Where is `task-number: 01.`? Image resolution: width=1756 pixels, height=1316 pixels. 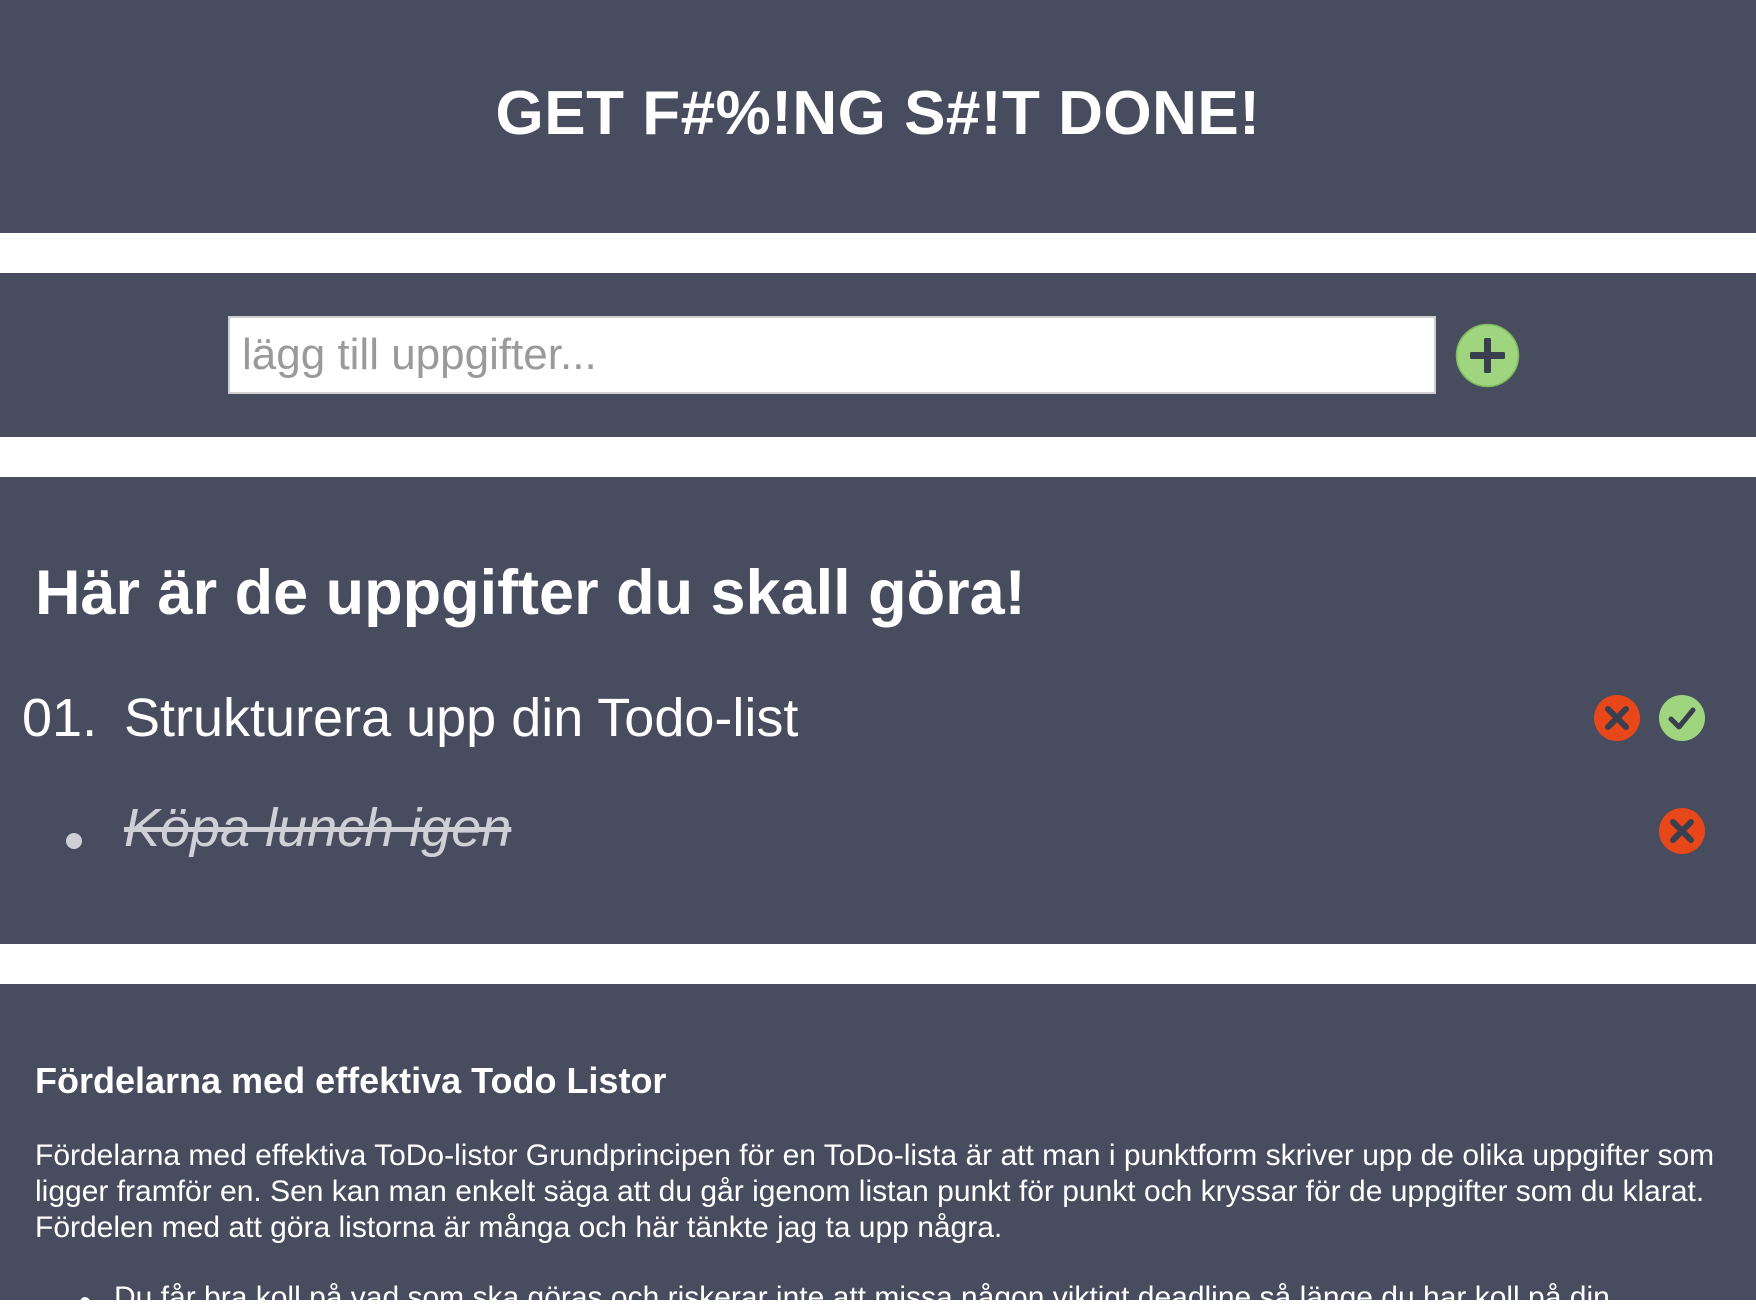 task-number: 01. is located at coordinates (60, 718).